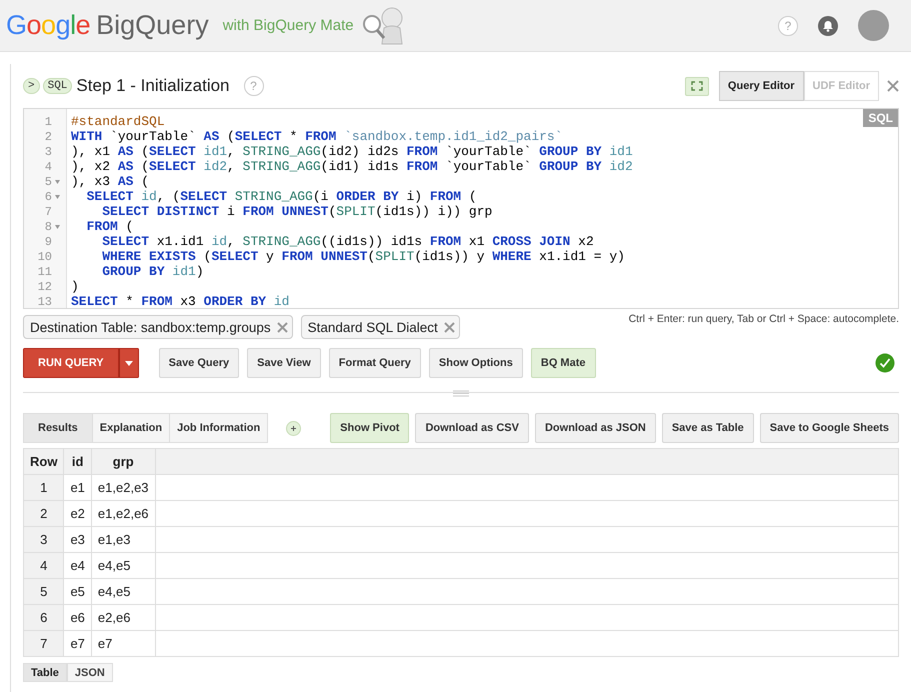 The width and height of the screenshot is (911, 692). I want to click on results-tab: Job Information, so click(219, 428).